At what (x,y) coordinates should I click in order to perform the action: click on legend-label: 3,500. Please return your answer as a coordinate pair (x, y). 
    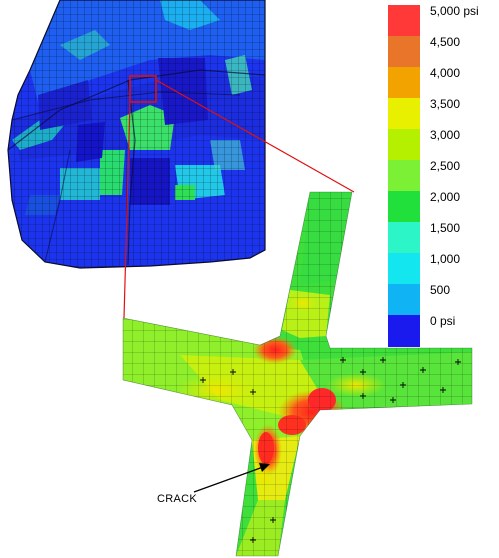
    Looking at the image, I should click on (445, 104).